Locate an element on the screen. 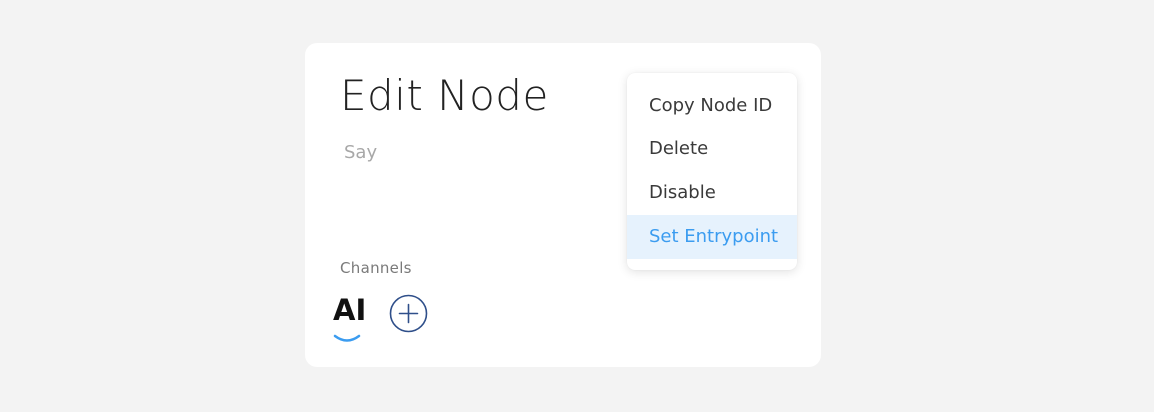 The width and height of the screenshot is (1154, 412). plus-circle-icon is located at coordinates (408, 313).